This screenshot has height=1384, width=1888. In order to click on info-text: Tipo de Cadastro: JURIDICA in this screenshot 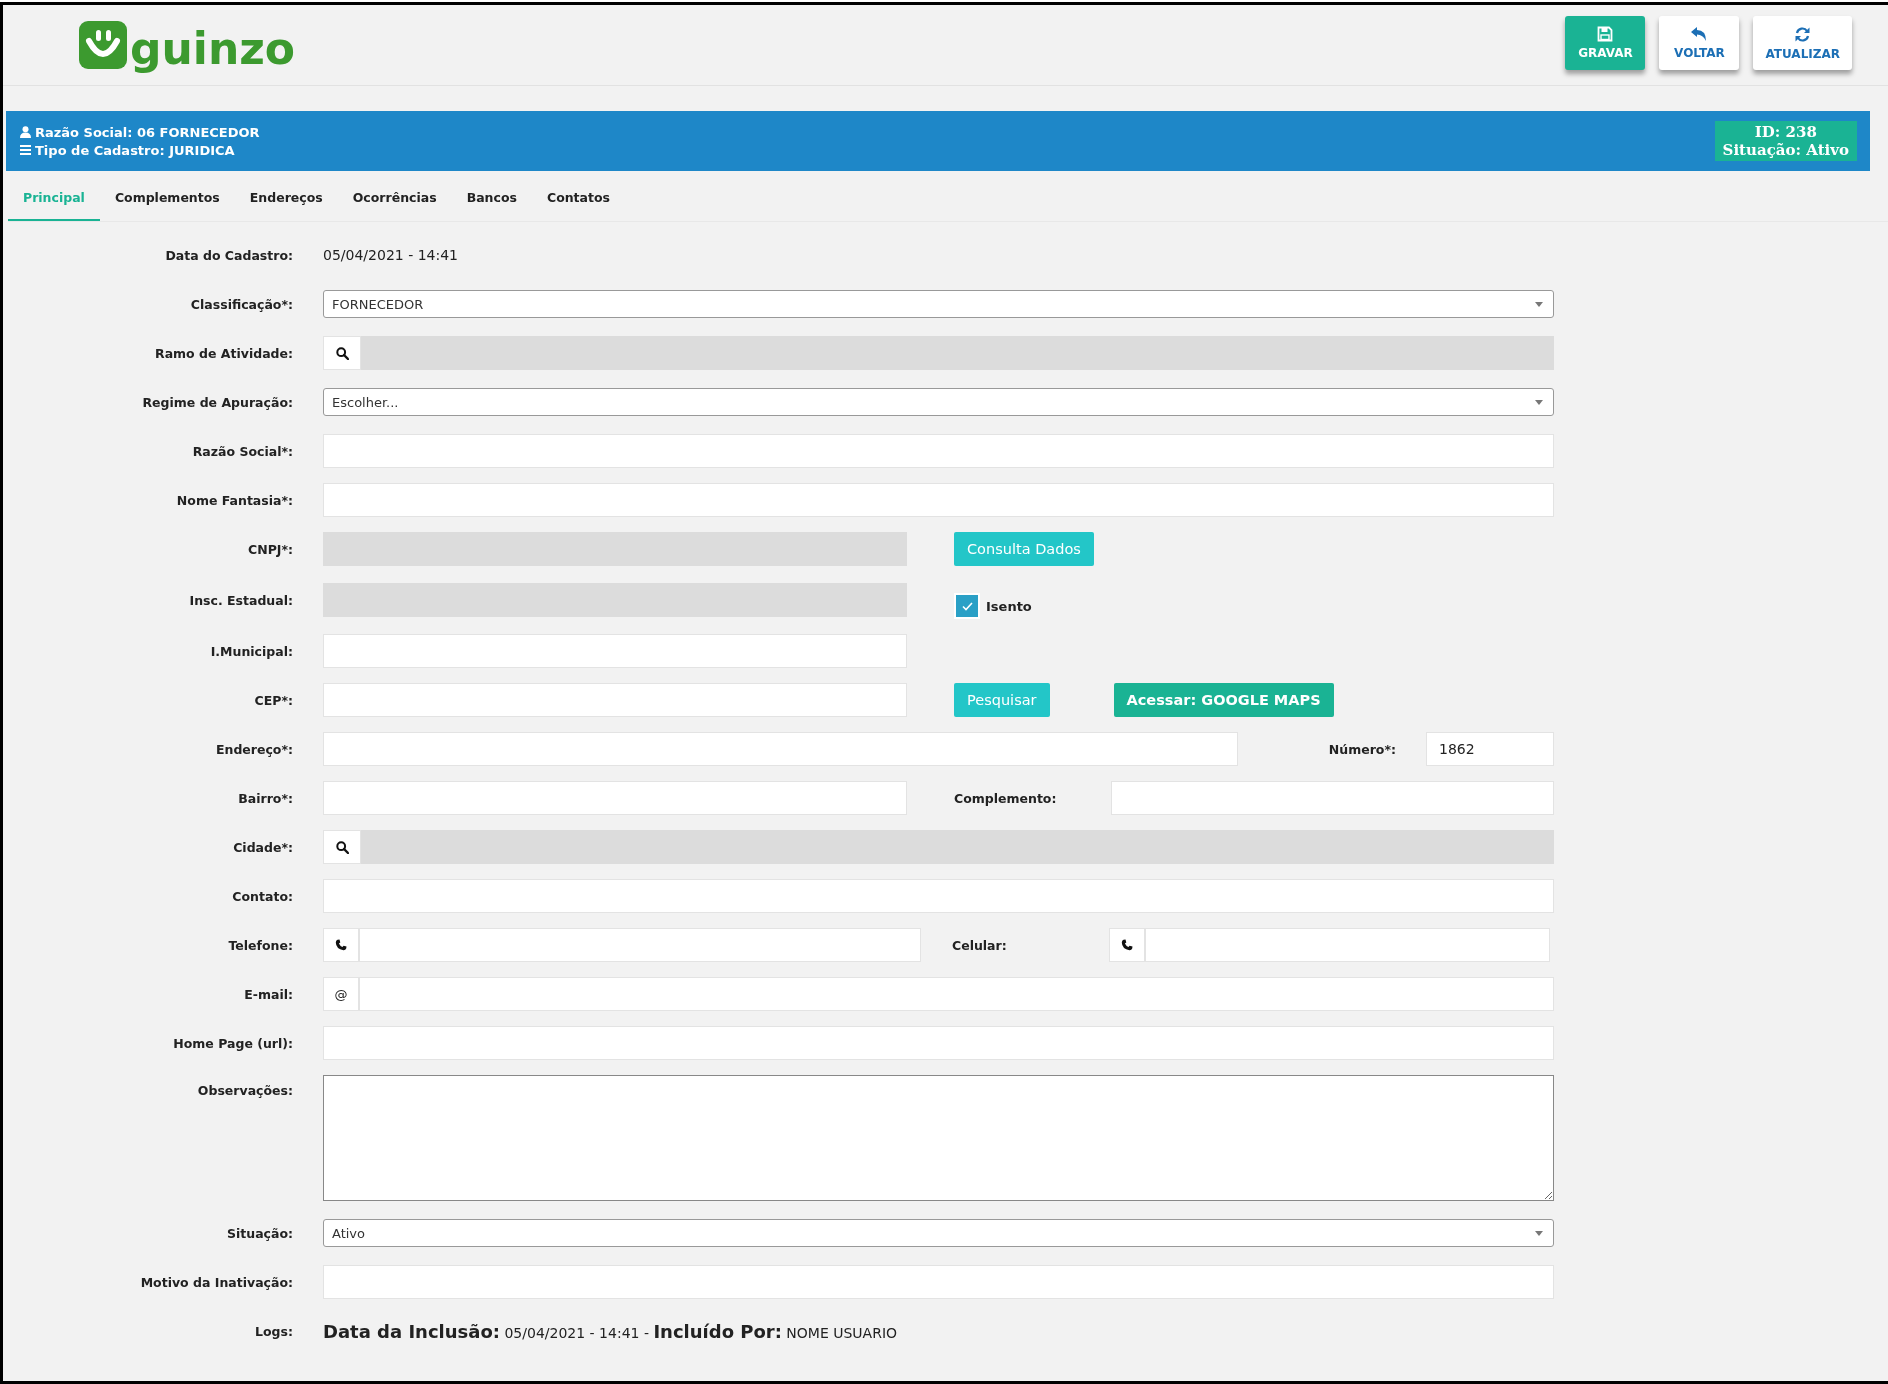, I will do `click(135, 150)`.